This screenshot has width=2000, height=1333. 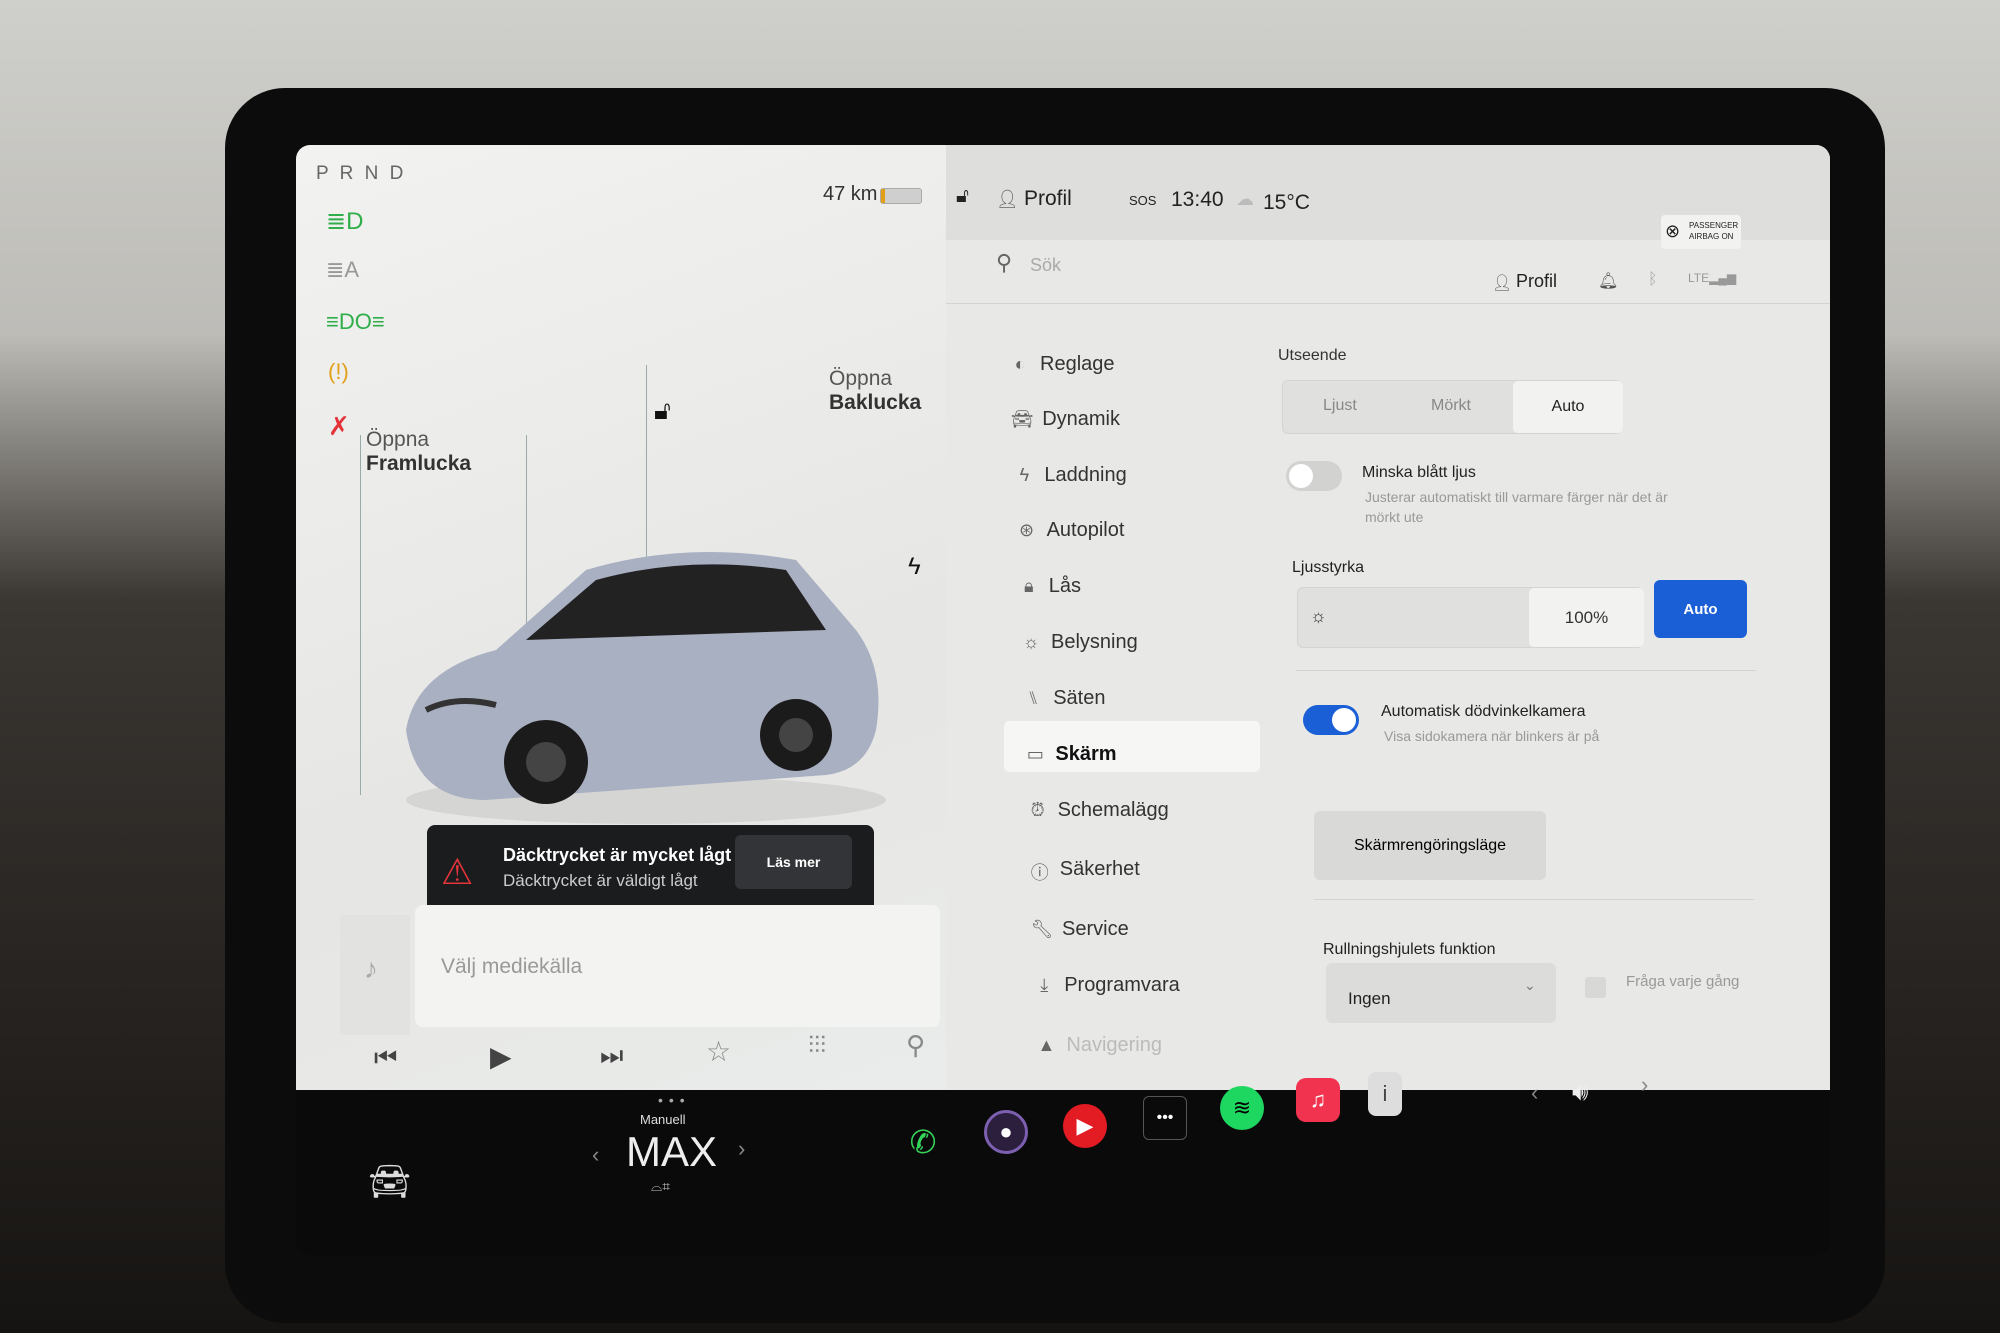 I want to click on ask-every-time-checkbox, so click(x=1595, y=987).